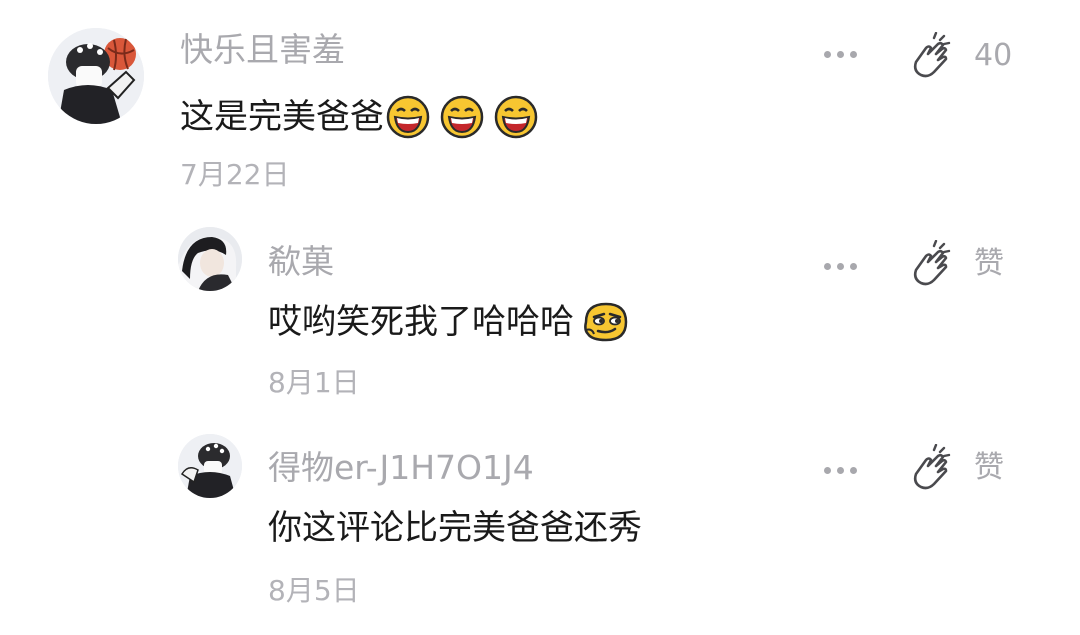 The height and width of the screenshot is (635, 1080). What do you see at coordinates (314, 590) in the screenshot?
I see `comment-date: 8月5日` at bounding box center [314, 590].